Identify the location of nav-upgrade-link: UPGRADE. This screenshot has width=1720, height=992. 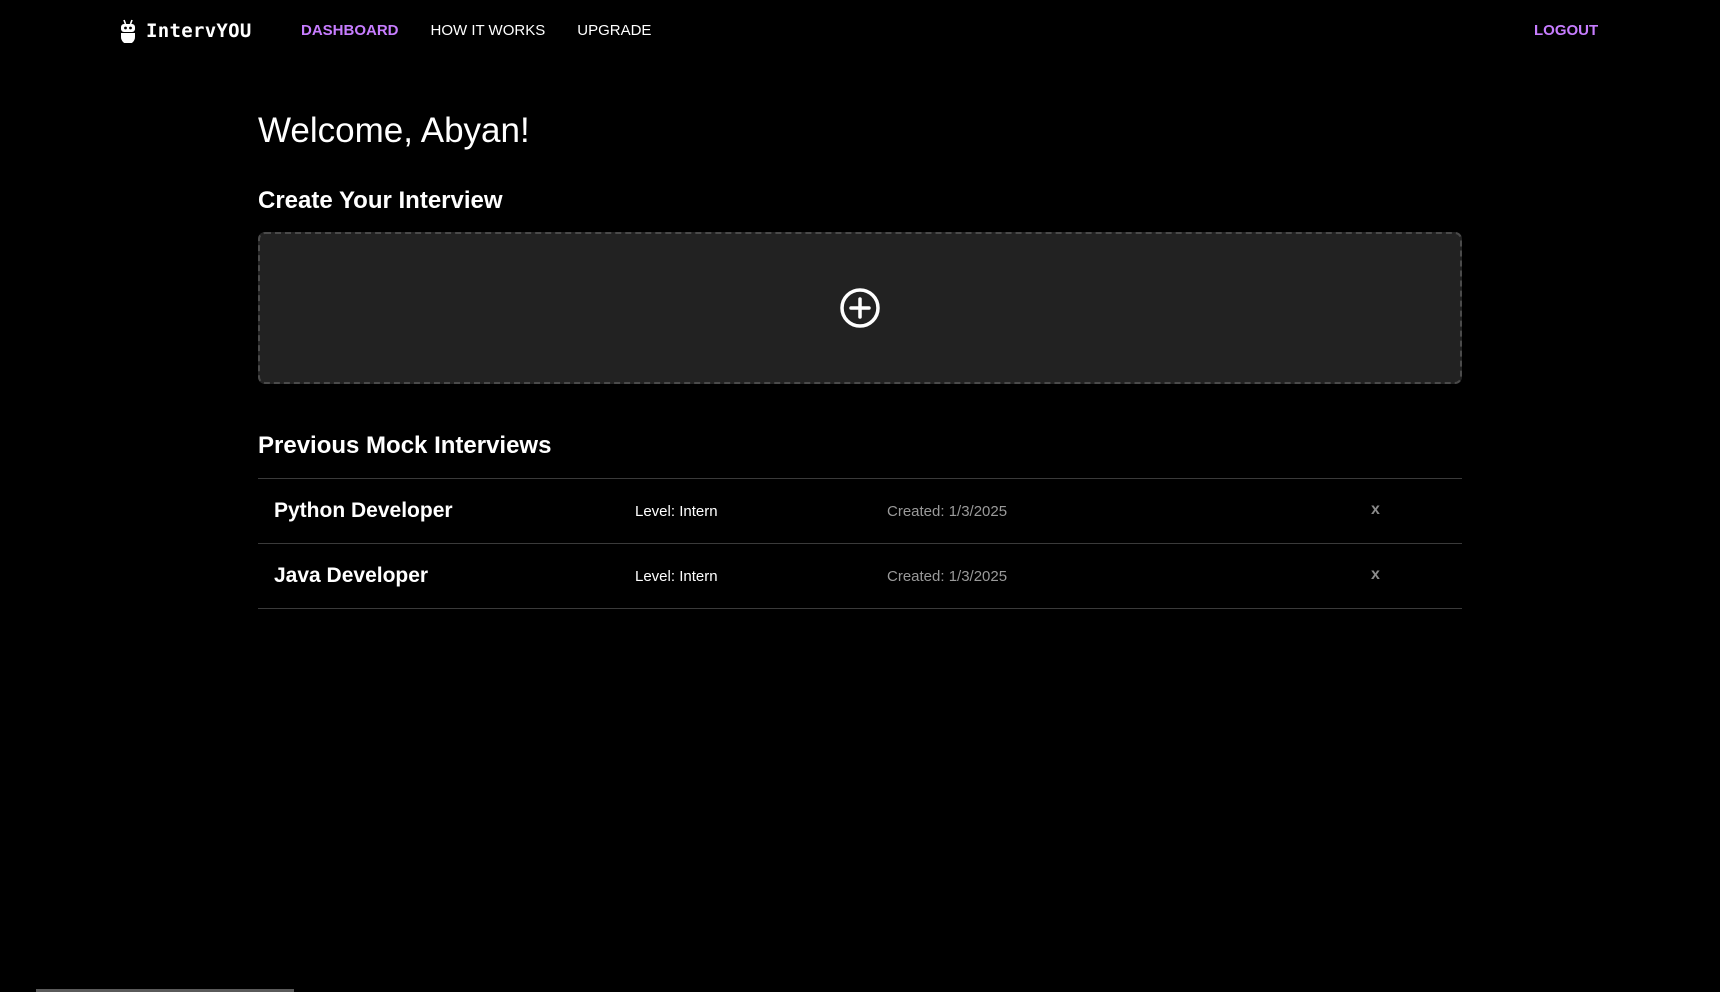
(614, 31).